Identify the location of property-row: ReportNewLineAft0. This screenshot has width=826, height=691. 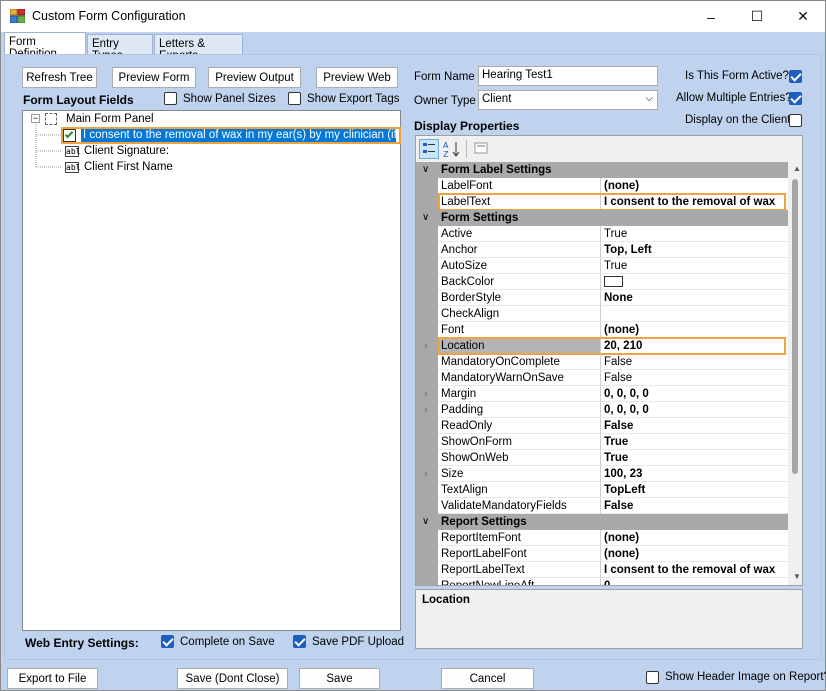
(602, 581).